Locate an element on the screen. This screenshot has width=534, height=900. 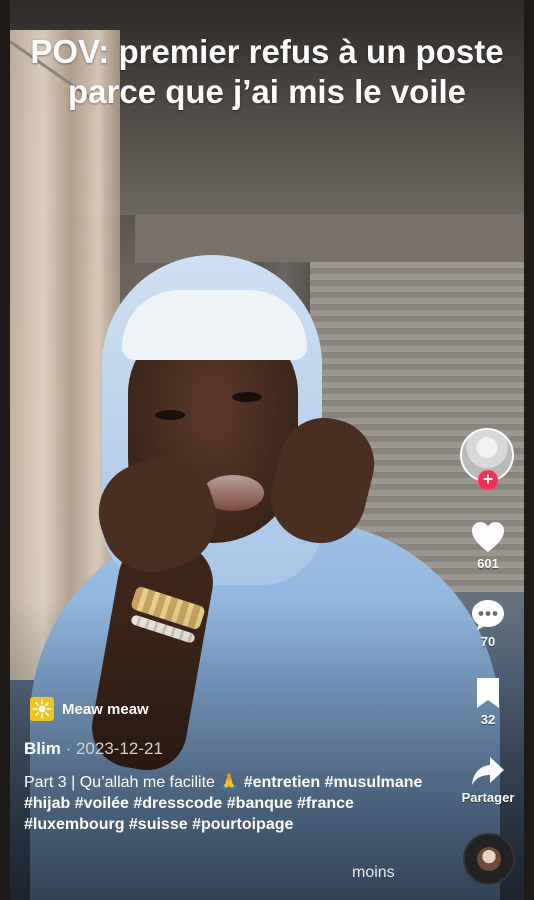
save-button: 32 is located at coordinates (488, 701).